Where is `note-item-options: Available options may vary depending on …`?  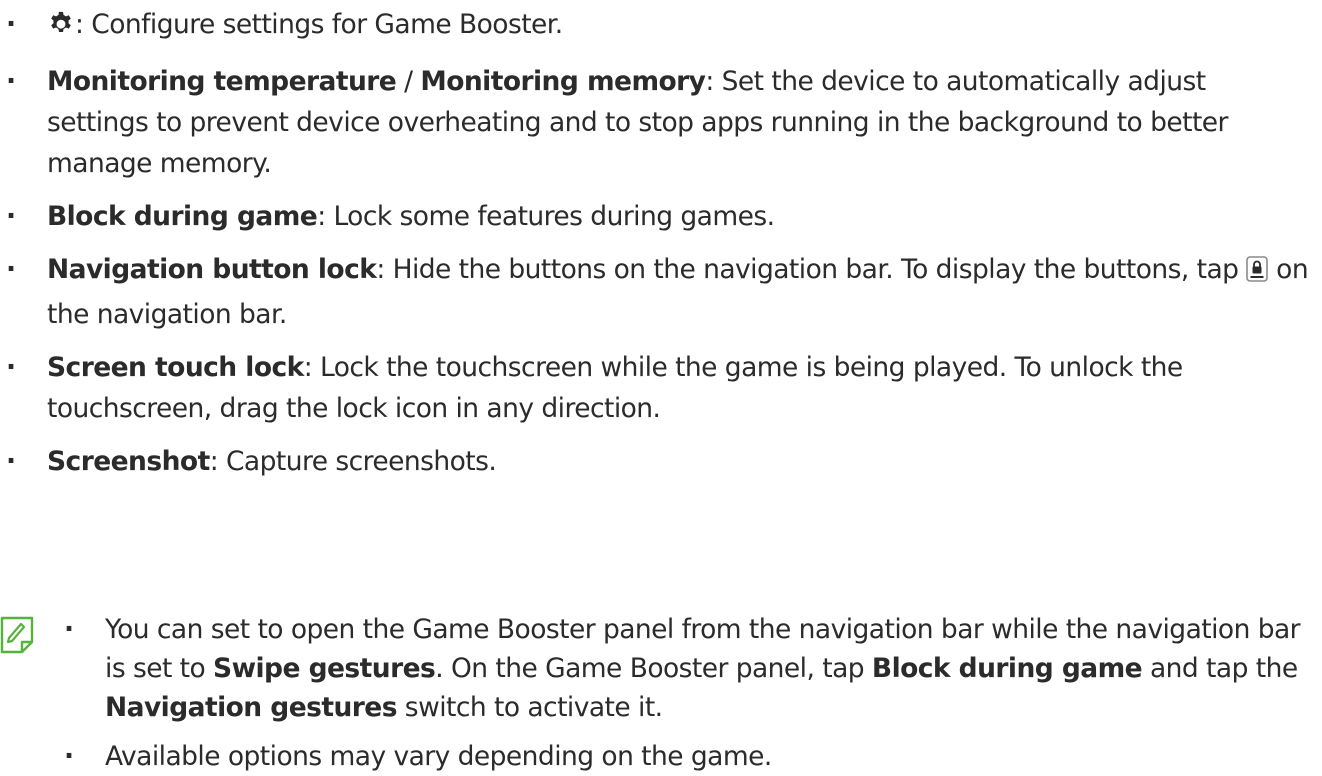 note-item-options: Available options may vary depending on … is located at coordinates (661, 756).